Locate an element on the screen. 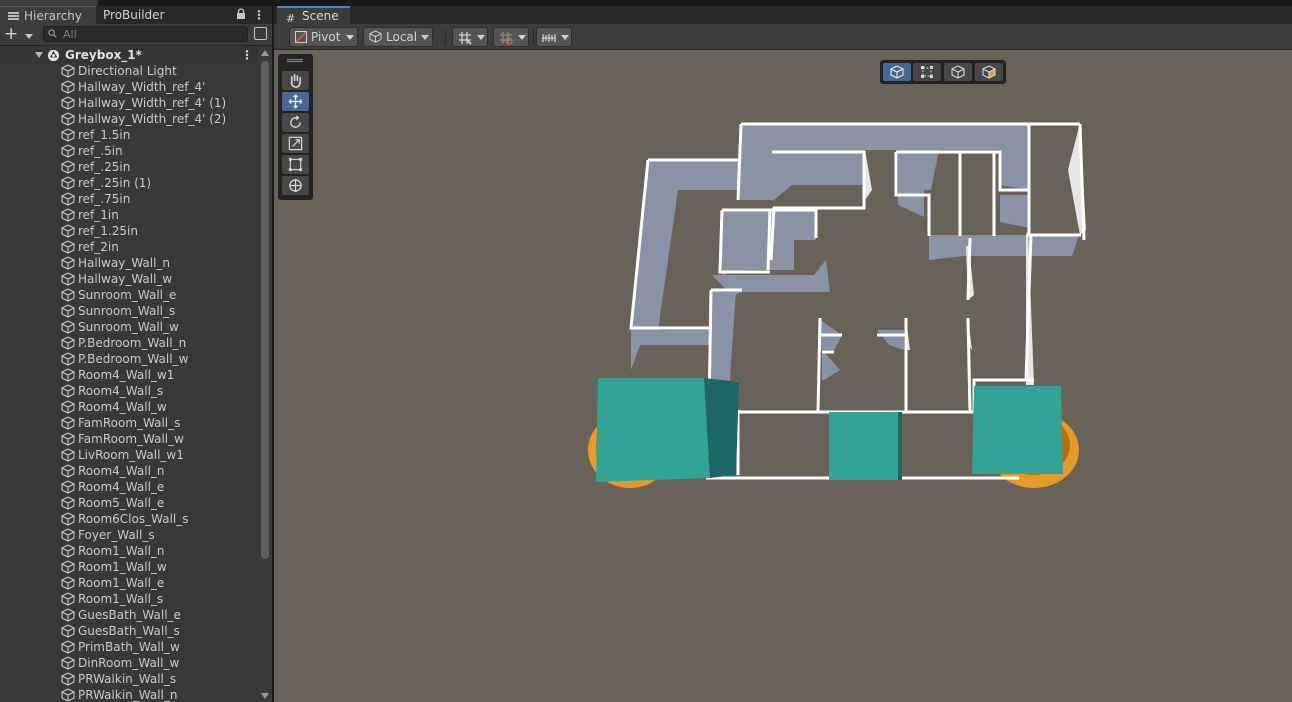 This screenshot has height=702, width=1292. pivot-dropdown: Pivot is located at coordinates (323, 37).